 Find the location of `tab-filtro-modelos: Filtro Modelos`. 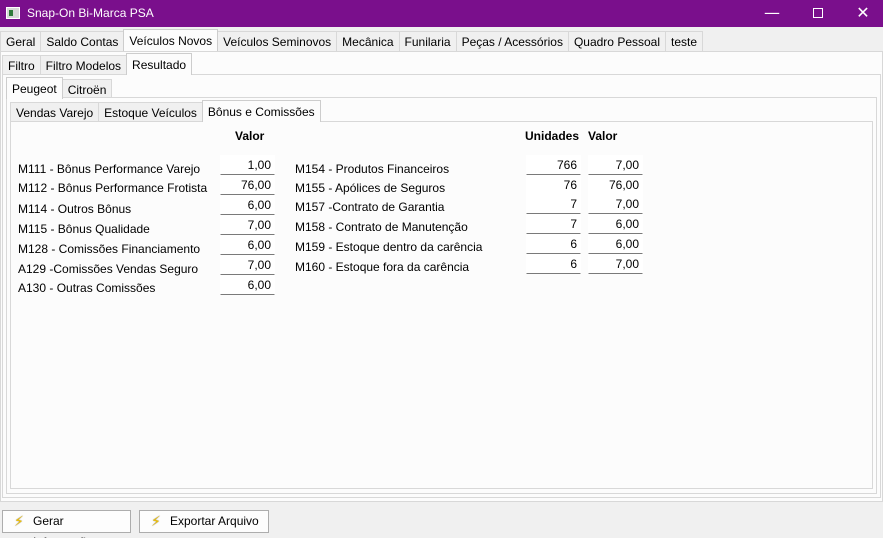

tab-filtro-modelos: Filtro Modelos is located at coordinates (83, 65).